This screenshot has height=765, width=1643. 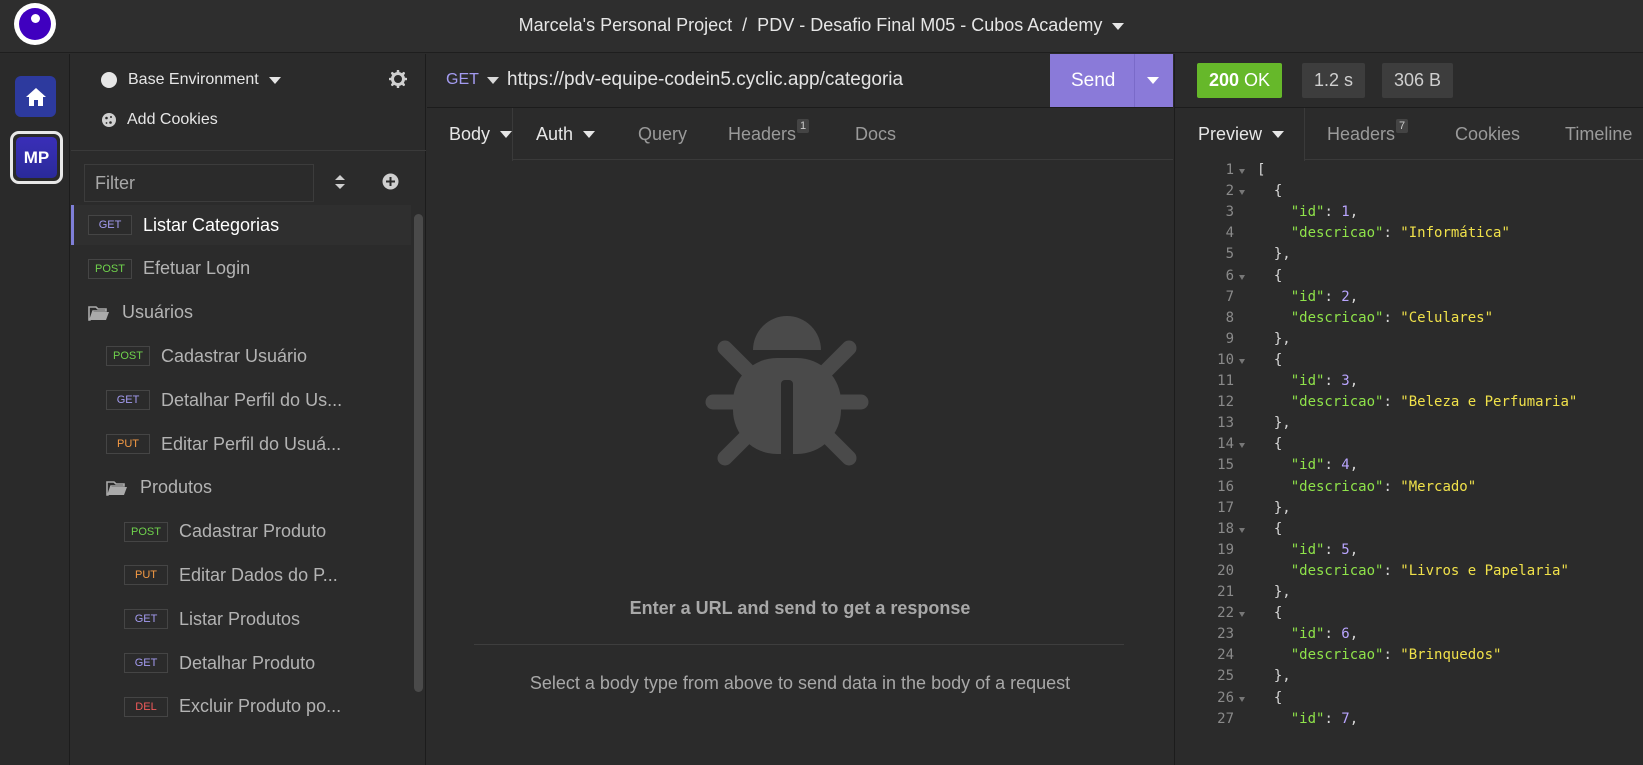 What do you see at coordinates (1225, 528) in the screenshot?
I see `line-number: 18` at bounding box center [1225, 528].